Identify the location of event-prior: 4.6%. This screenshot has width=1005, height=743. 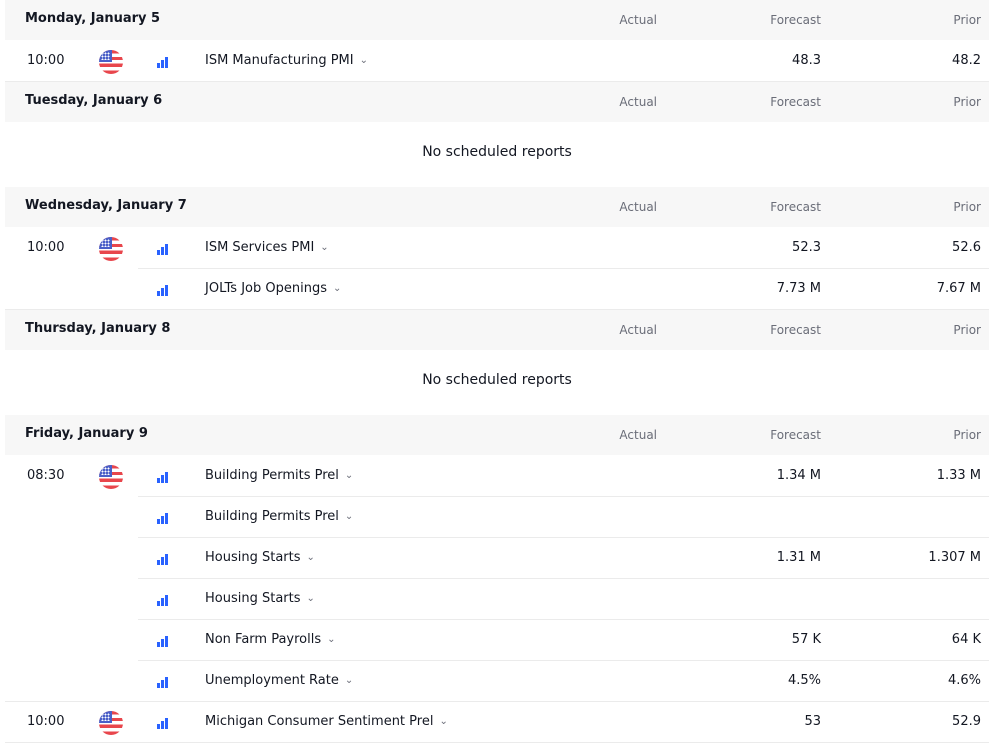
(964, 680).